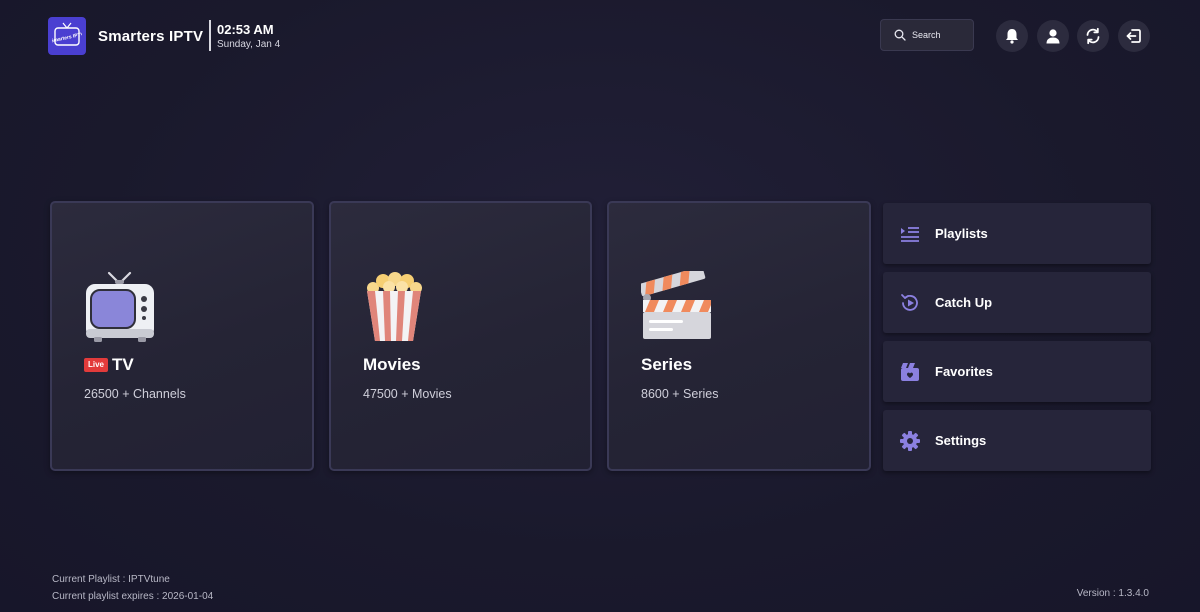 The height and width of the screenshot is (612, 1200). I want to click on app-logo: Smarters IPTV, so click(67, 36).